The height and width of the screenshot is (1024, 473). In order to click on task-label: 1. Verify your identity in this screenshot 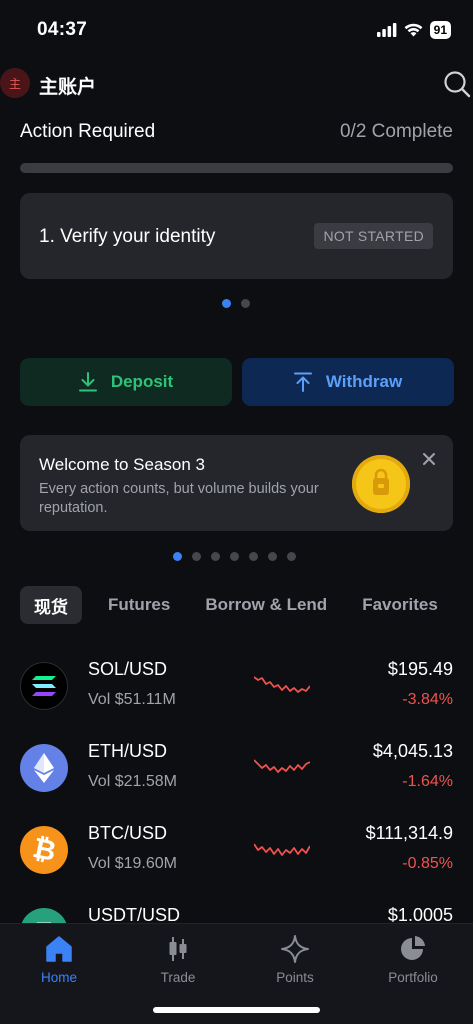, I will do `click(127, 236)`.